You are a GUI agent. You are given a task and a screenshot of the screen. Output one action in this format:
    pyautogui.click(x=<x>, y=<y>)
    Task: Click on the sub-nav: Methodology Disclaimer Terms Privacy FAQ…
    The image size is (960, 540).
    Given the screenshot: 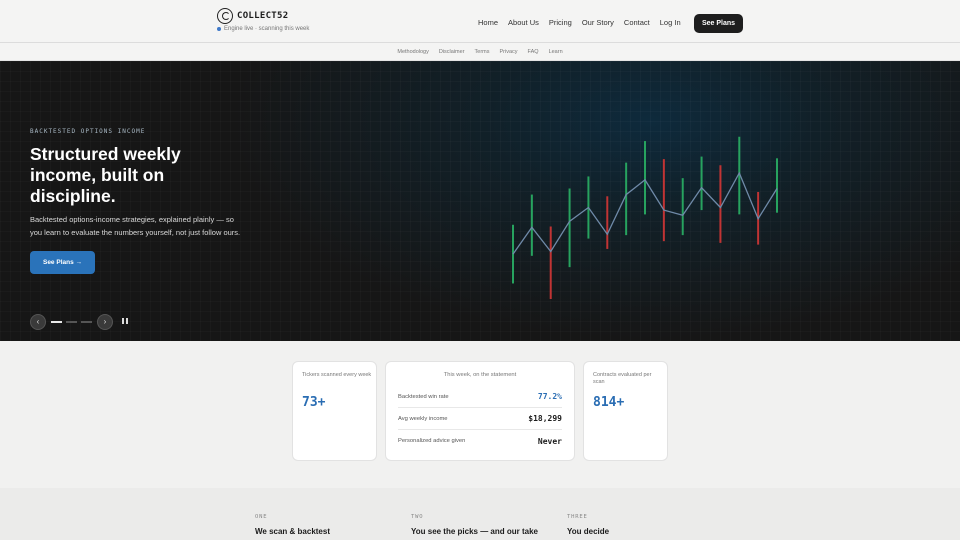 What is the action you would take?
    pyautogui.click(x=480, y=52)
    